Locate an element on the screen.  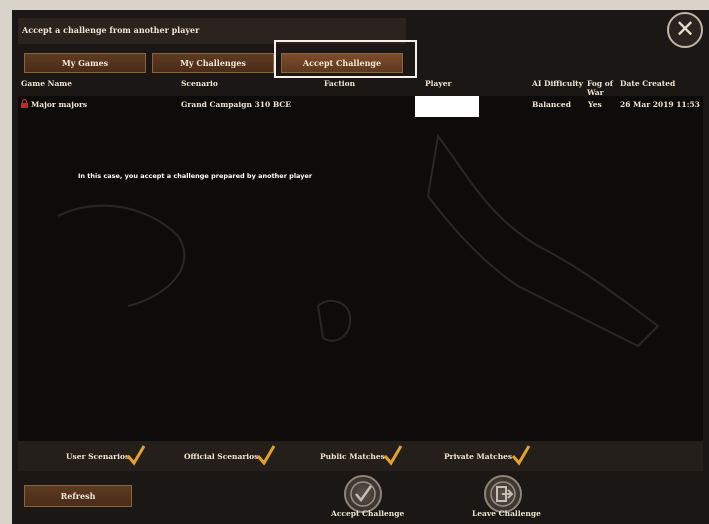
column-header-ai-difficulty: AI Difficulty is located at coordinates (557, 83).